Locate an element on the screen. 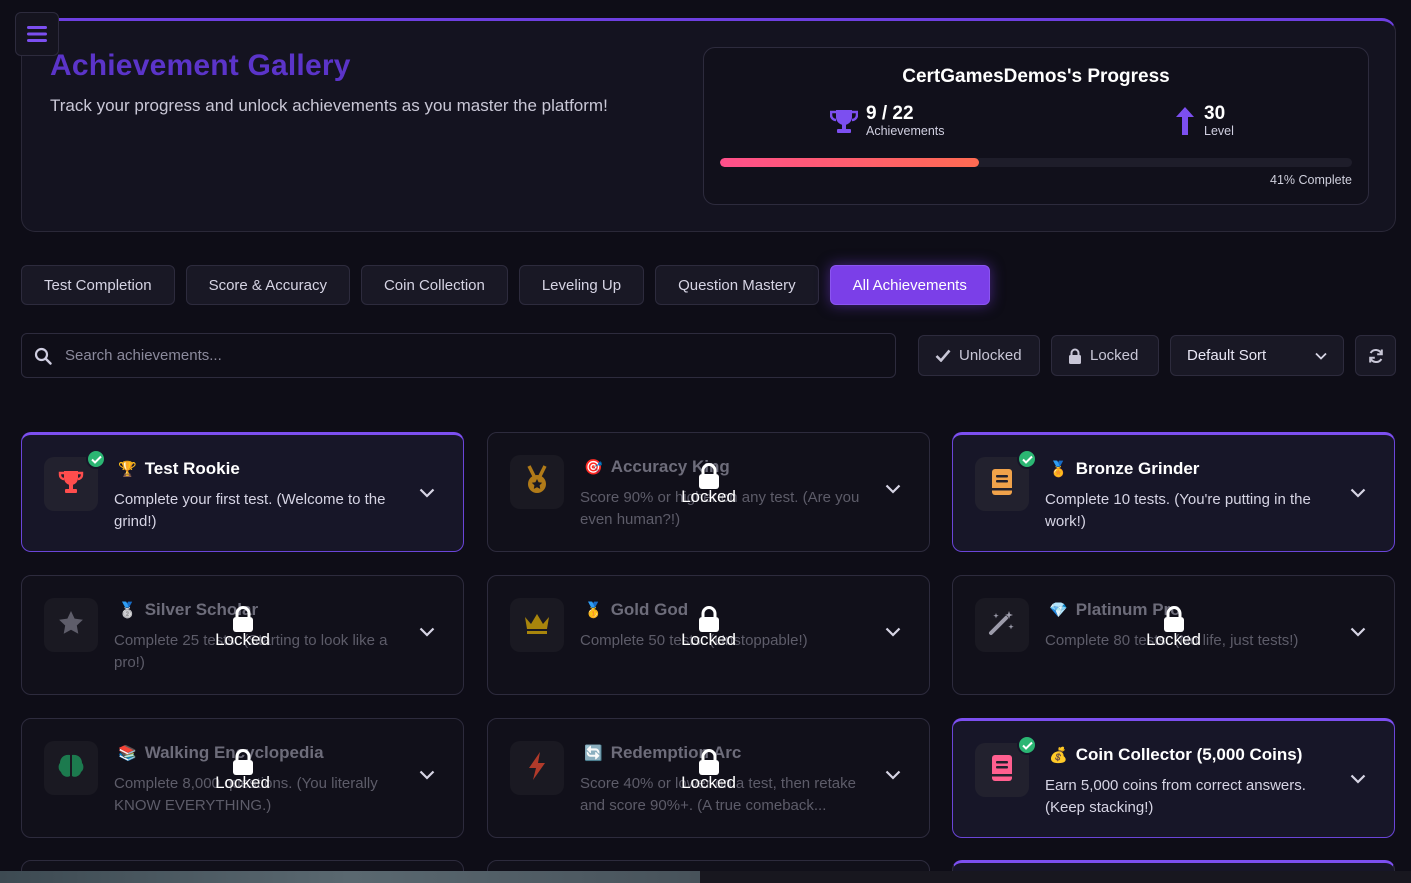 This screenshot has height=883, width=1411. achievement-title: 💰 Coin Collector (5,000 Coins) is located at coordinates (1175, 755).